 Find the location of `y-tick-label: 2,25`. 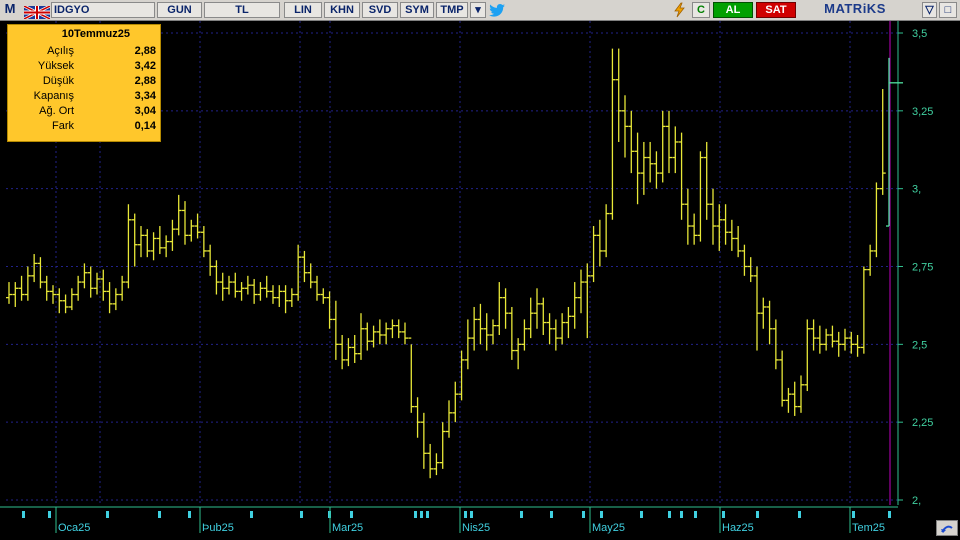

y-tick-label: 2,25 is located at coordinates (922, 423).